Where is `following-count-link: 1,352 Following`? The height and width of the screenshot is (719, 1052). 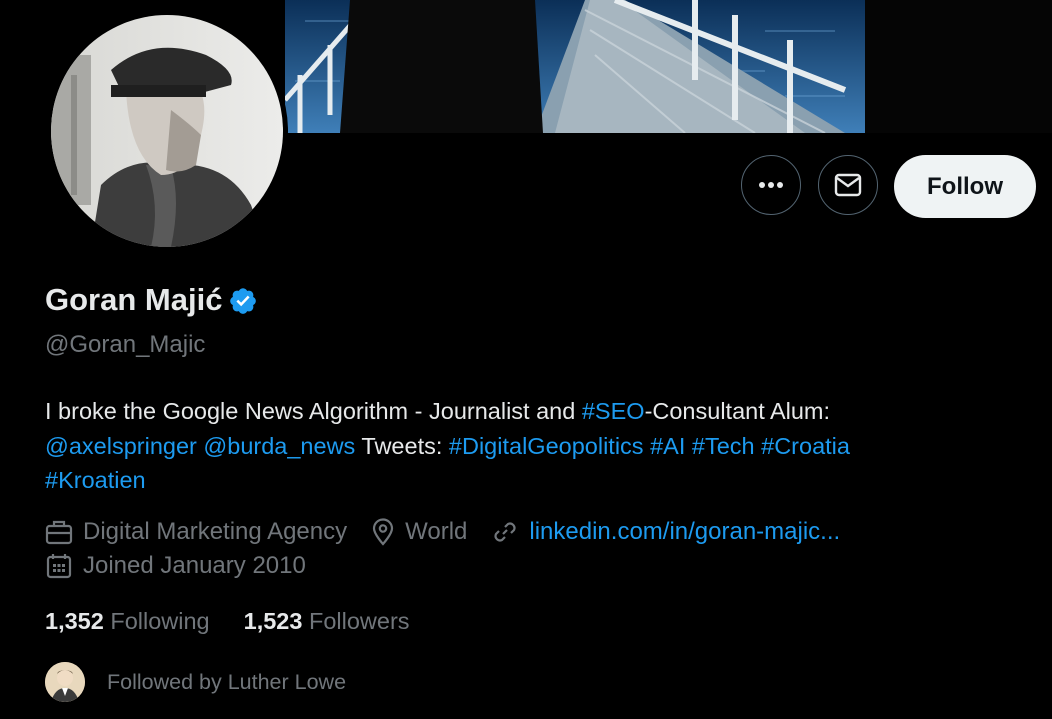 following-count-link: 1,352 Following is located at coordinates (127, 621).